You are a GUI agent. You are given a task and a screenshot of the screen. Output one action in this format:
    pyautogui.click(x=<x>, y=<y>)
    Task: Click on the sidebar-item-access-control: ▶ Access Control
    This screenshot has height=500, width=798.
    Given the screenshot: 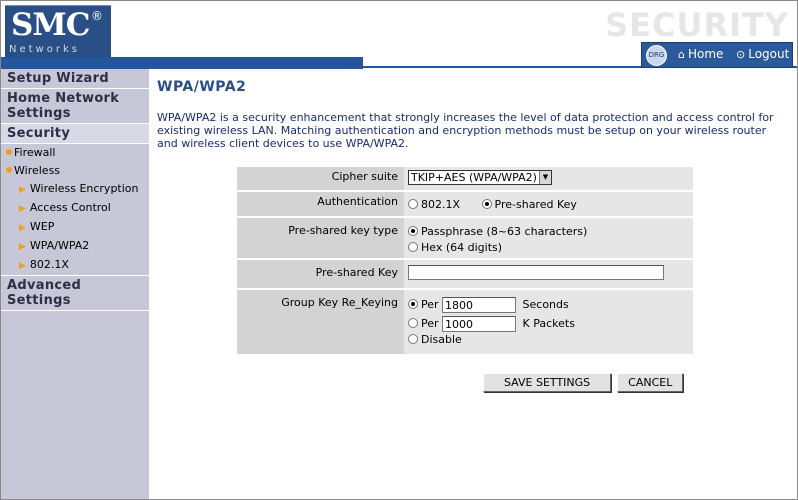 What is the action you would take?
    pyautogui.click(x=75, y=208)
    